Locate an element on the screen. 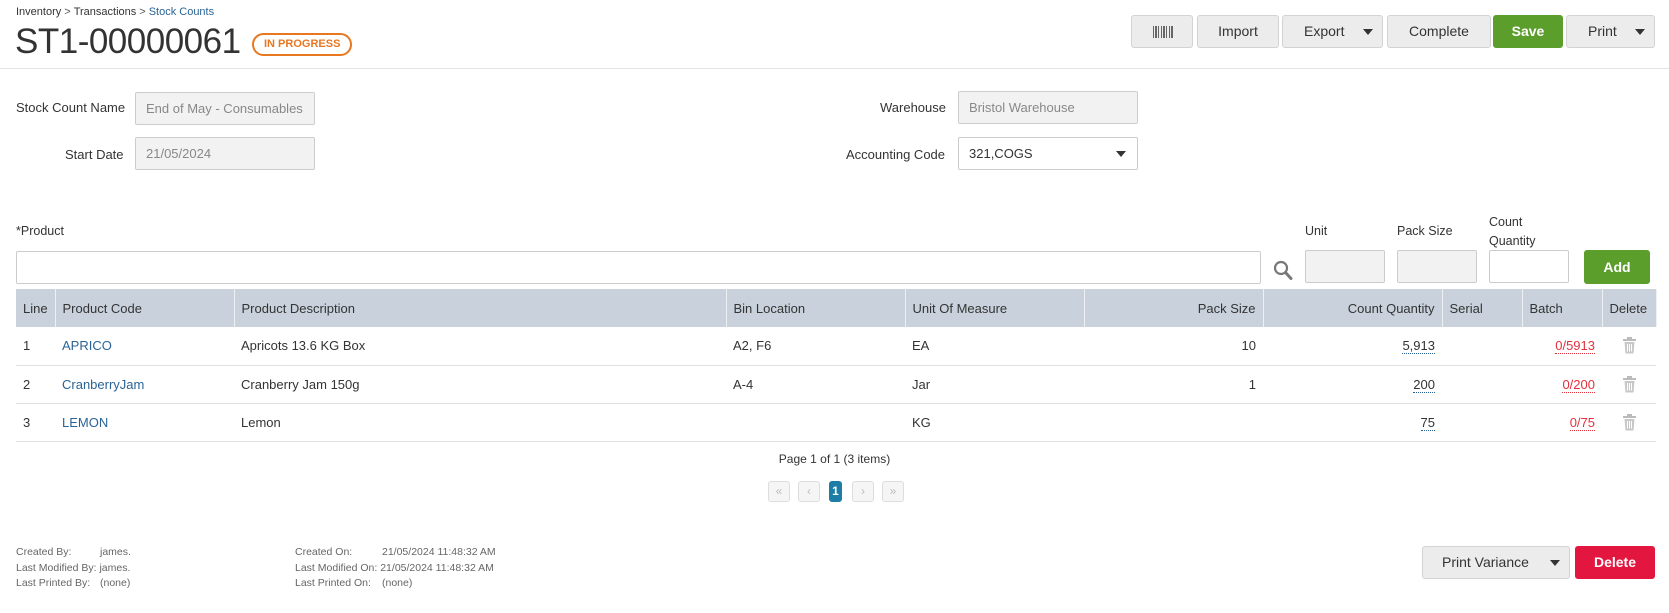 This screenshot has height=613, width=1669. column-header-product-description: Product Description is located at coordinates (480, 308).